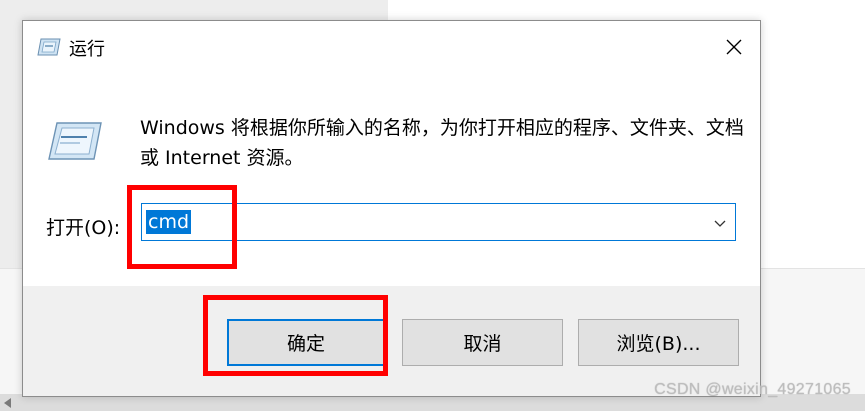 This screenshot has height=411, width=865. Describe the element at coordinates (295, 335) in the screenshot. I see `annotation-box-ok` at that location.